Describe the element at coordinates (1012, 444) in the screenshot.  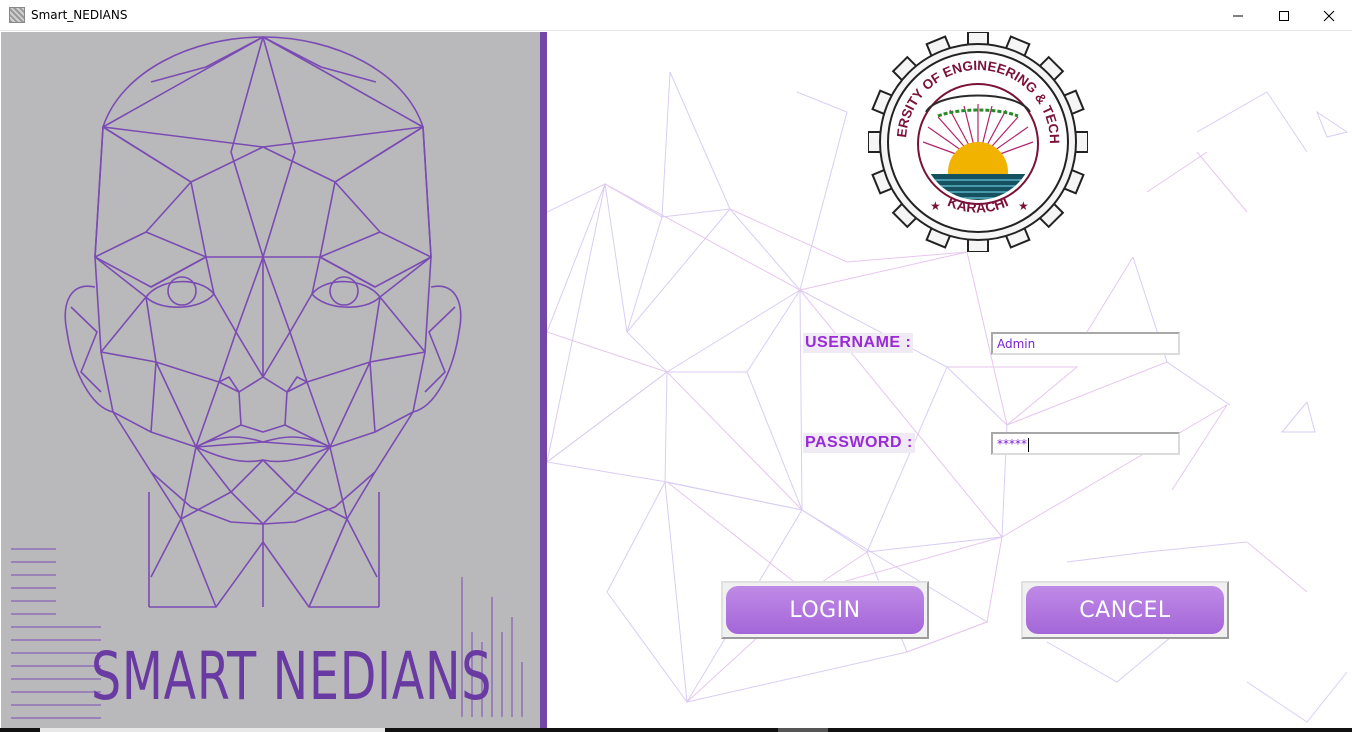
I see `password-value: *****` at that location.